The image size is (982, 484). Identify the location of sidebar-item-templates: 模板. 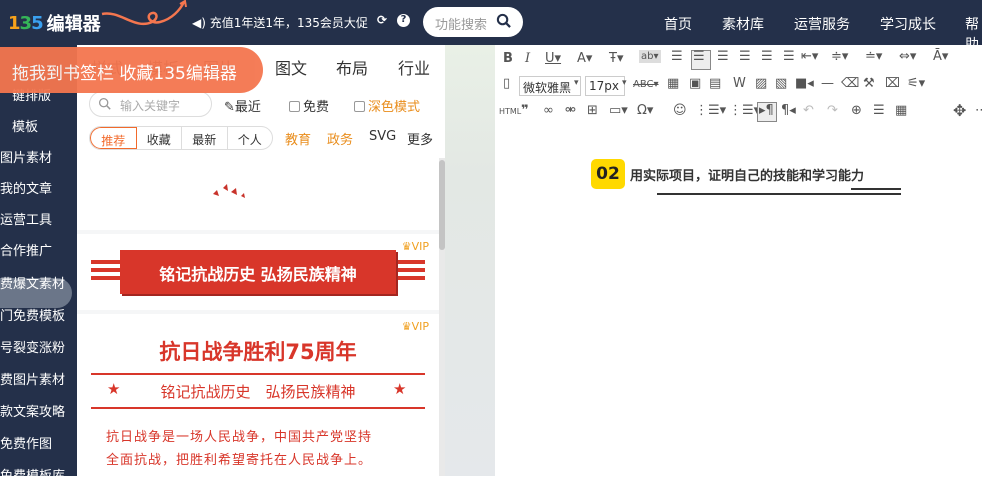
(25, 125).